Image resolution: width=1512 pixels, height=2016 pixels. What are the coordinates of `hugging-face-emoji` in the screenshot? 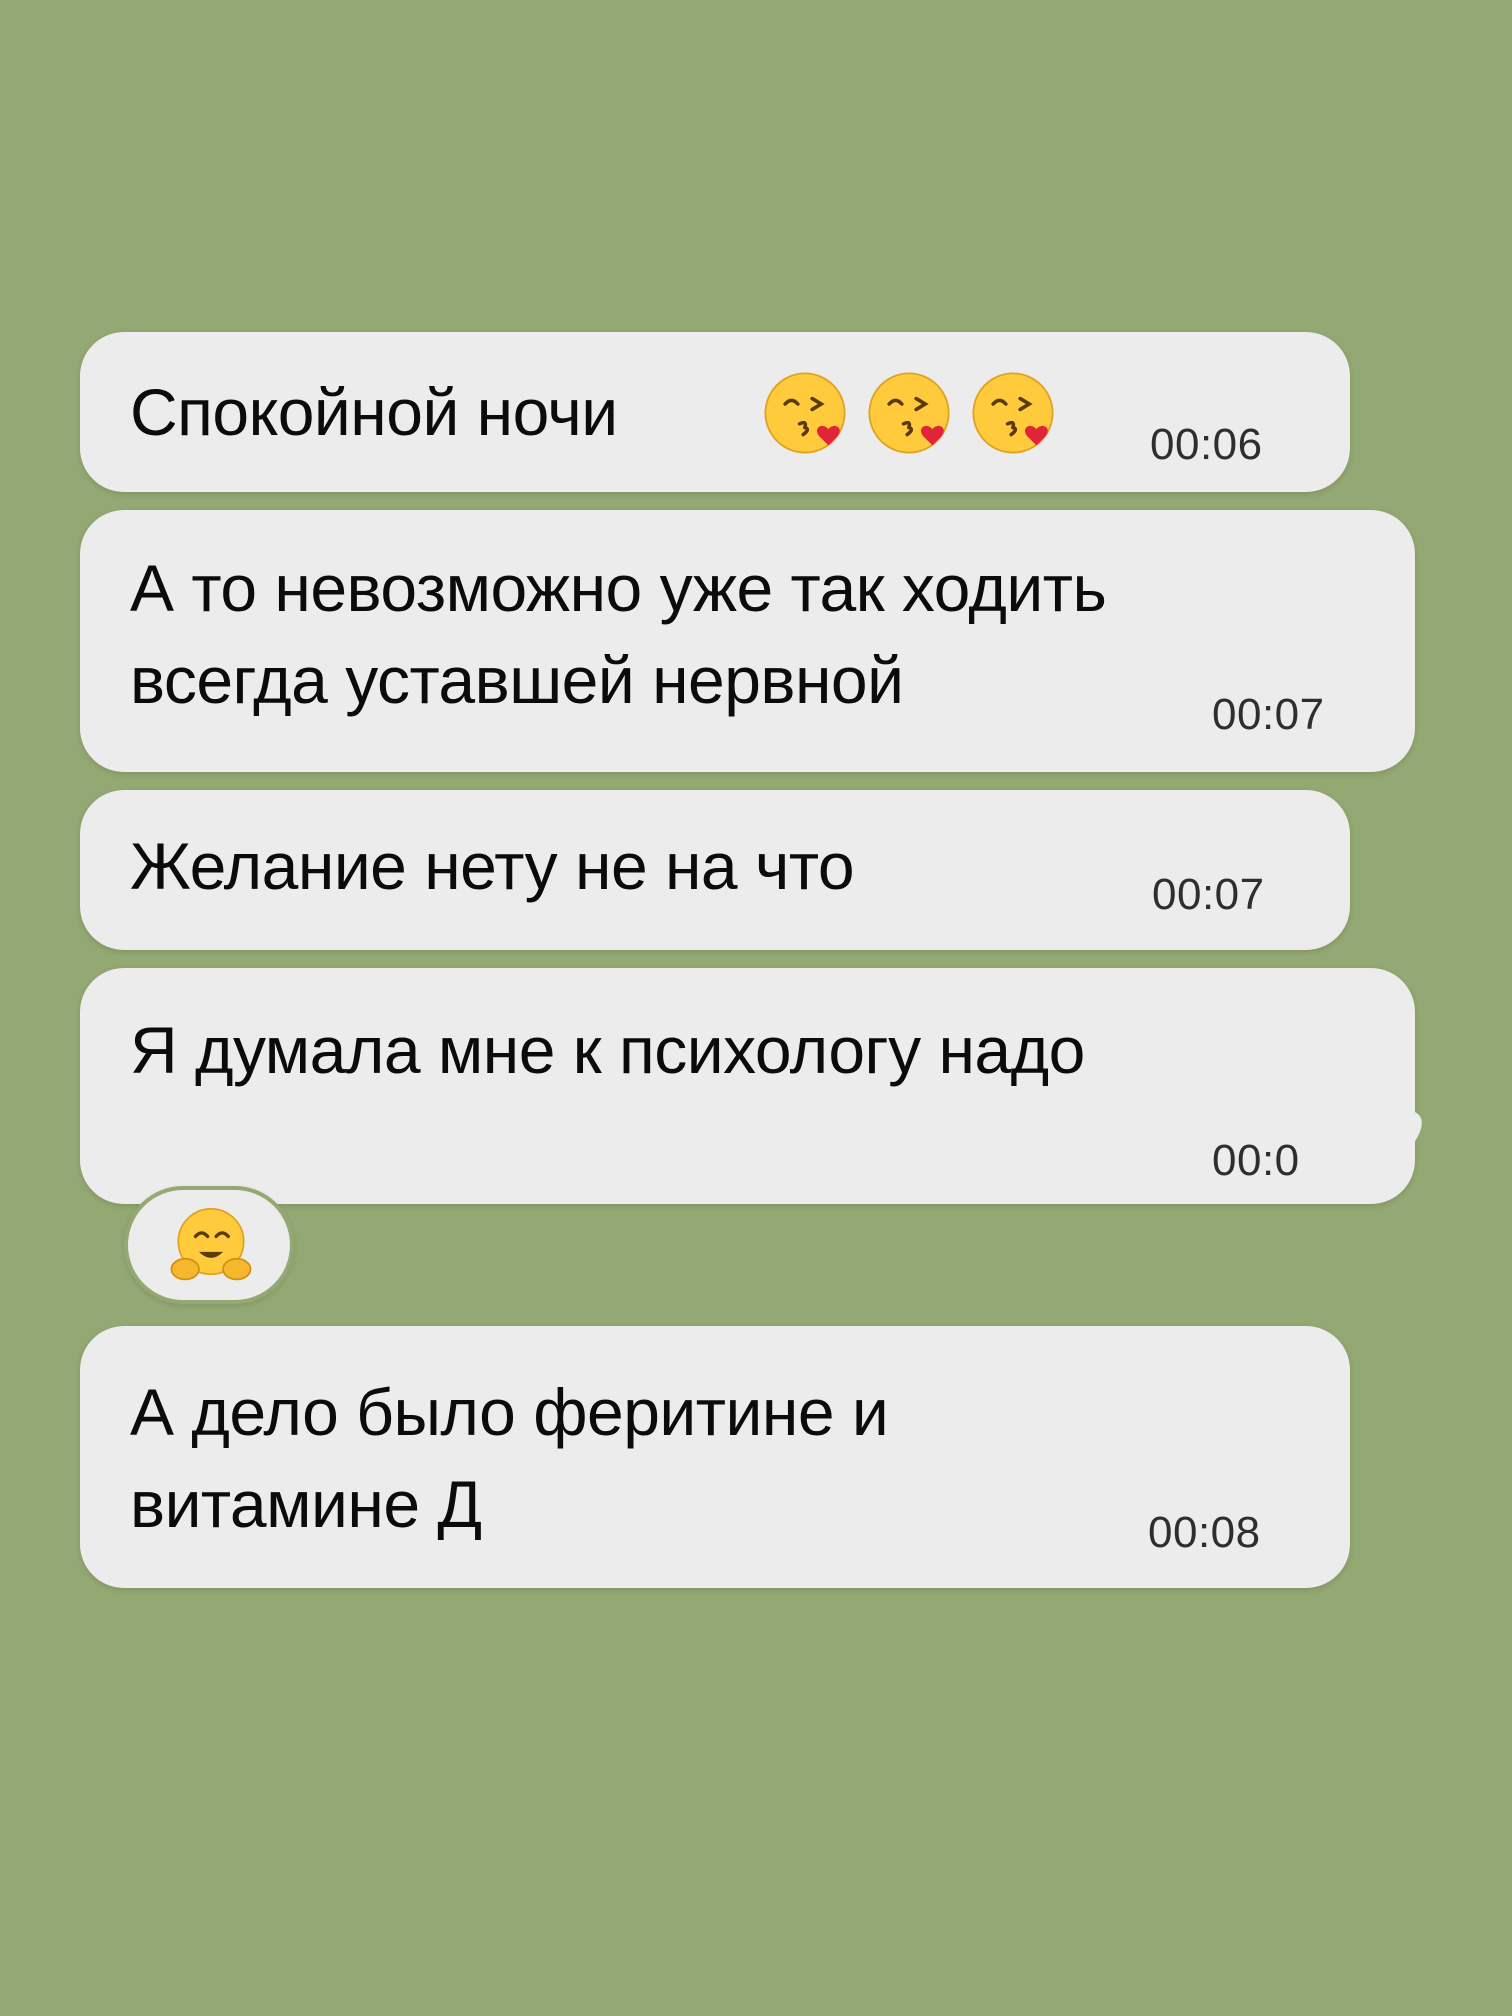 It's located at (211, 1244).